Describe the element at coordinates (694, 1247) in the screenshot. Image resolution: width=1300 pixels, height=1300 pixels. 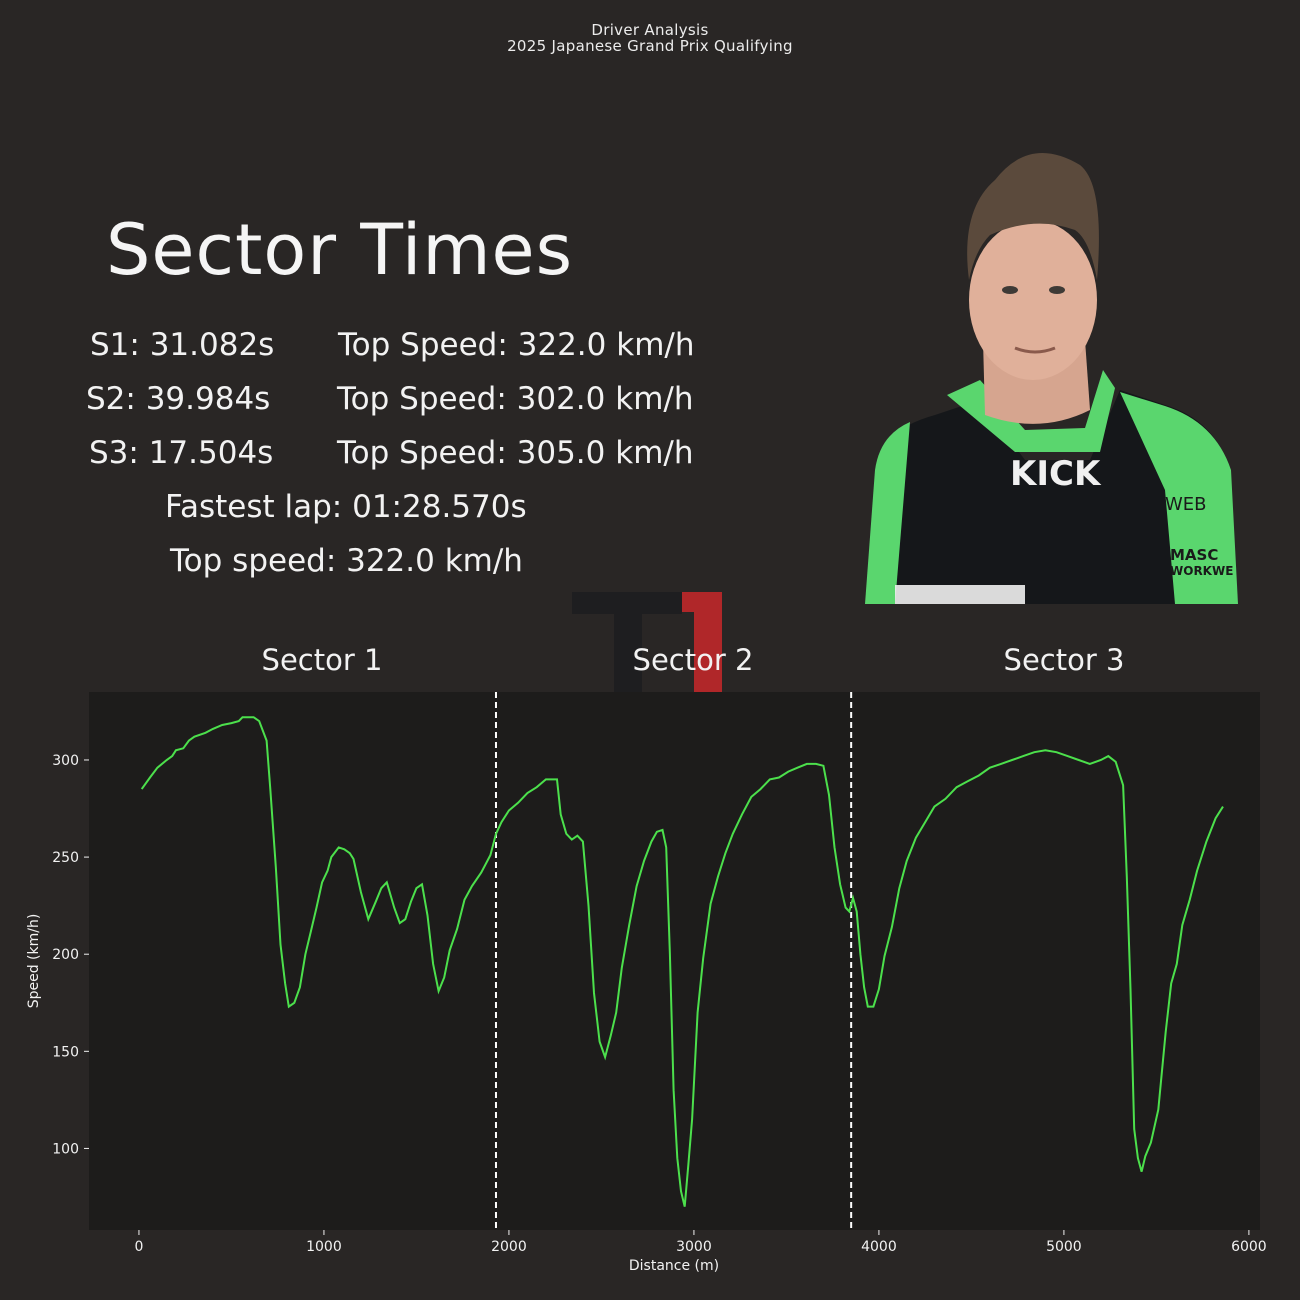
I see `x-tick-label: 3000` at that location.